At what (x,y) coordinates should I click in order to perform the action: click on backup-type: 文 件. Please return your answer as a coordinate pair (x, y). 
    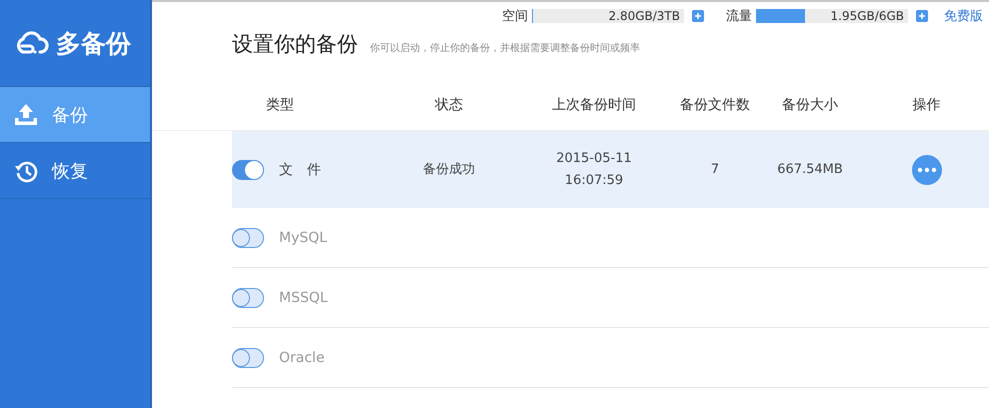
    Looking at the image, I should click on (300, 169).